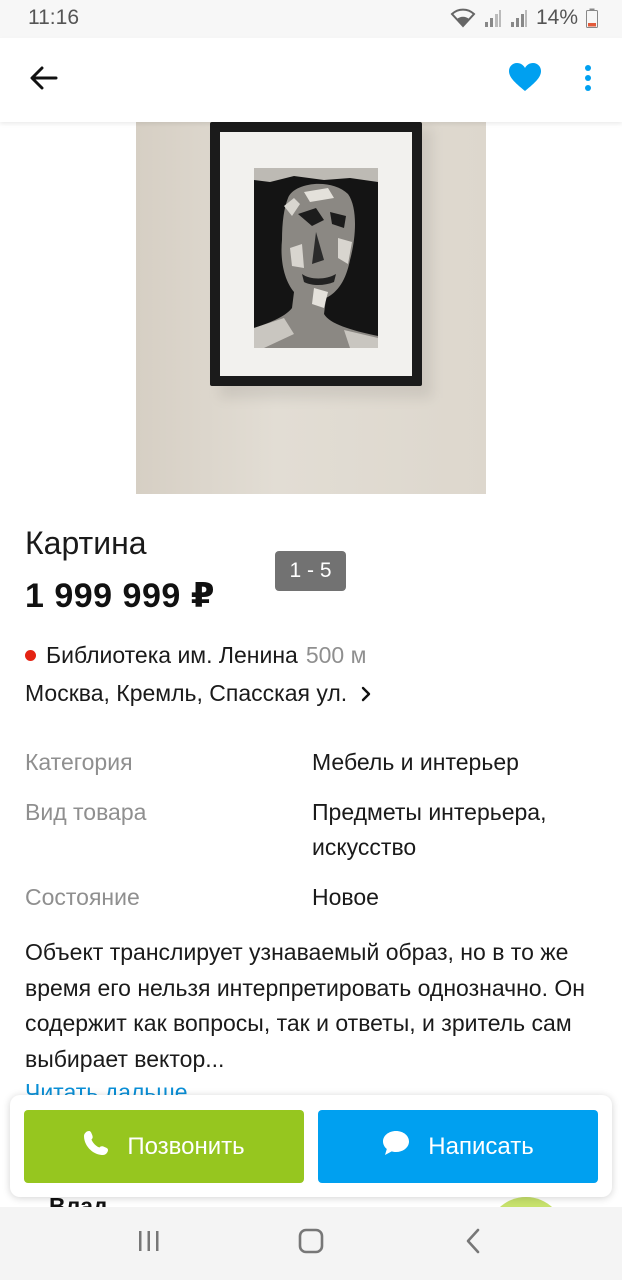  Describe the element at coordinates (186, 693) in the screenshot. I see `address-text: Москва, Кремль, Спасская ул.` at that location.